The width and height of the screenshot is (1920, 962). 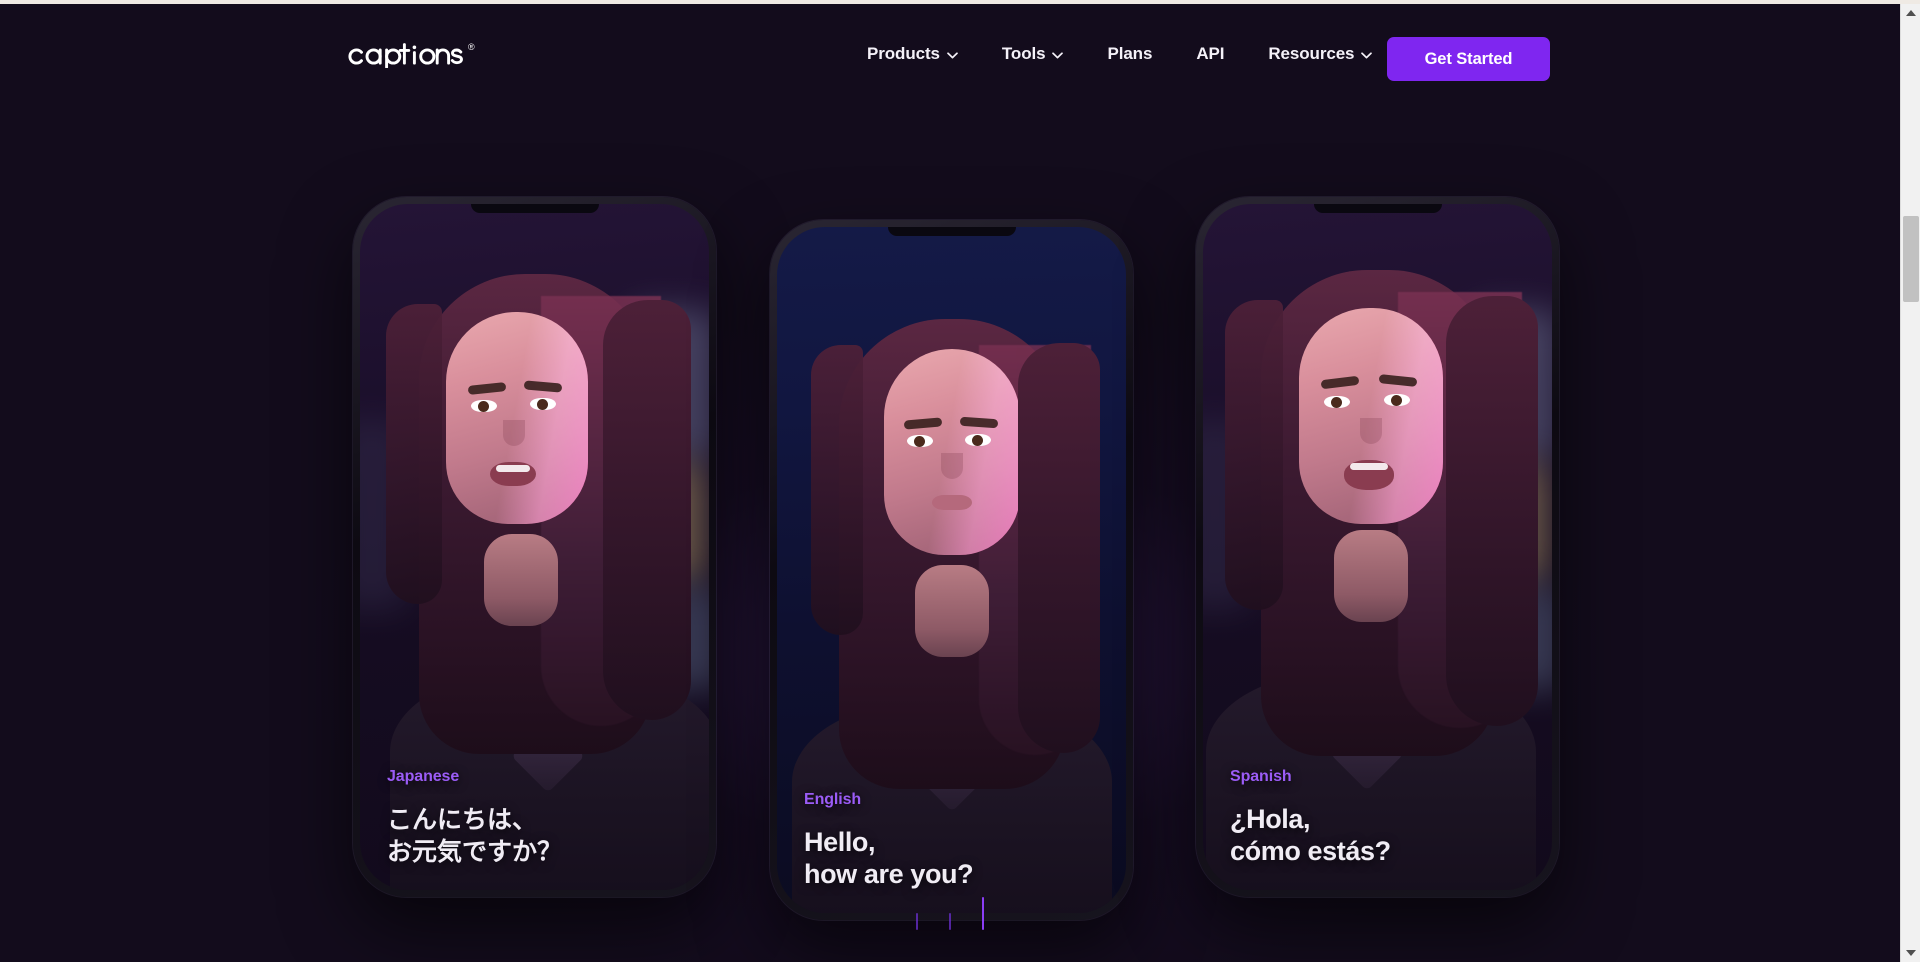 I want to click on get-started-button: Get Started, so click(x=1468, y=59).